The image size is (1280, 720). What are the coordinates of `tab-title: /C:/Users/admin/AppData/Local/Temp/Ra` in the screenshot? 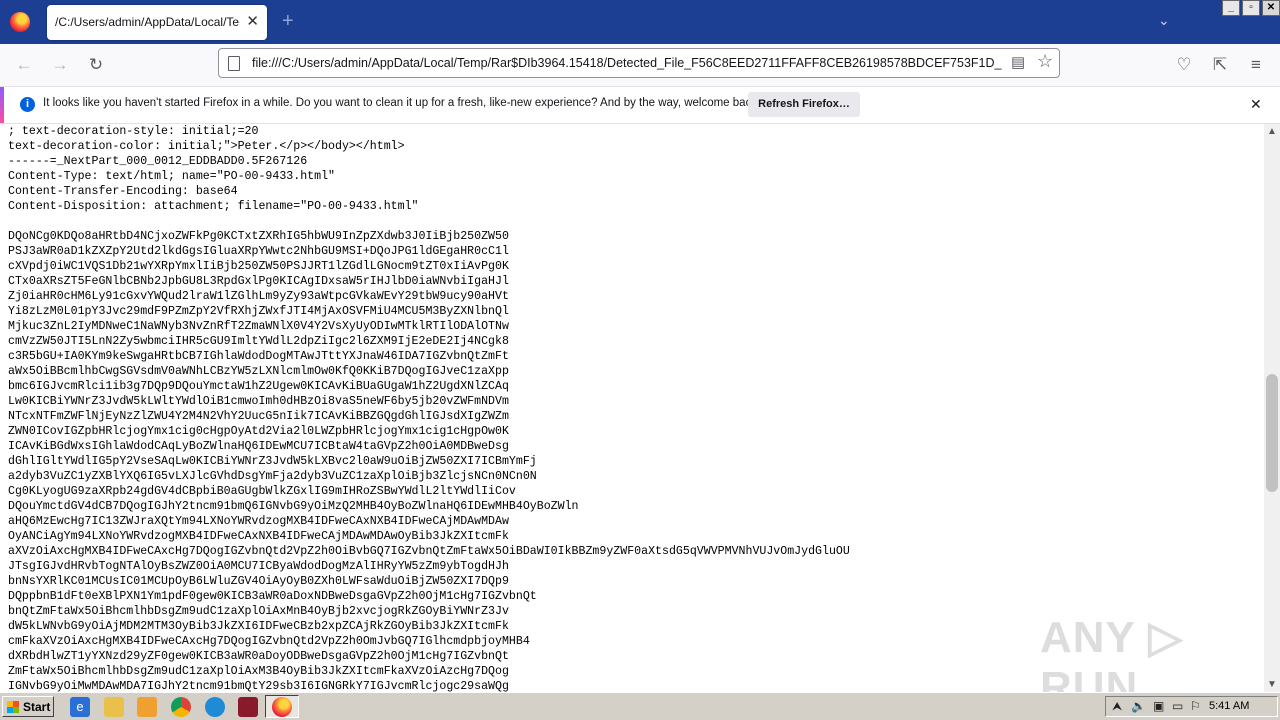 It's located at (147, 22).